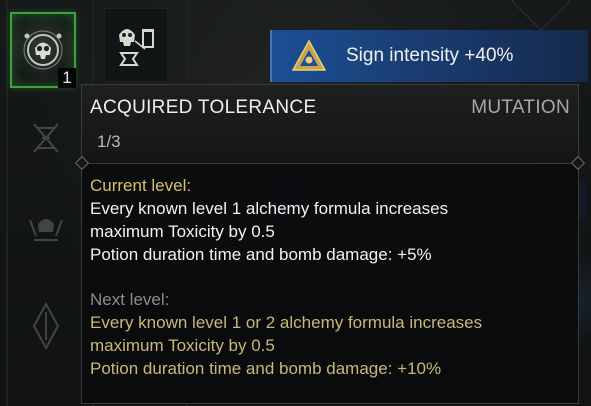 This screenshot has height=406, width=591. Describe the element at coordinates (67, 78) in the screenshot. I see `mutation-level-badge: 1` at that location.